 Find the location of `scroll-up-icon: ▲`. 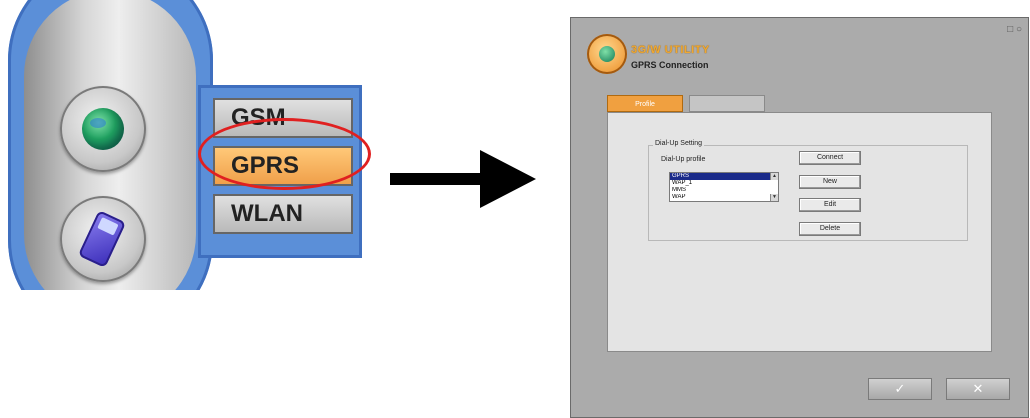

scroll-up-icon: ▲ is located at coordinates (774, 176).